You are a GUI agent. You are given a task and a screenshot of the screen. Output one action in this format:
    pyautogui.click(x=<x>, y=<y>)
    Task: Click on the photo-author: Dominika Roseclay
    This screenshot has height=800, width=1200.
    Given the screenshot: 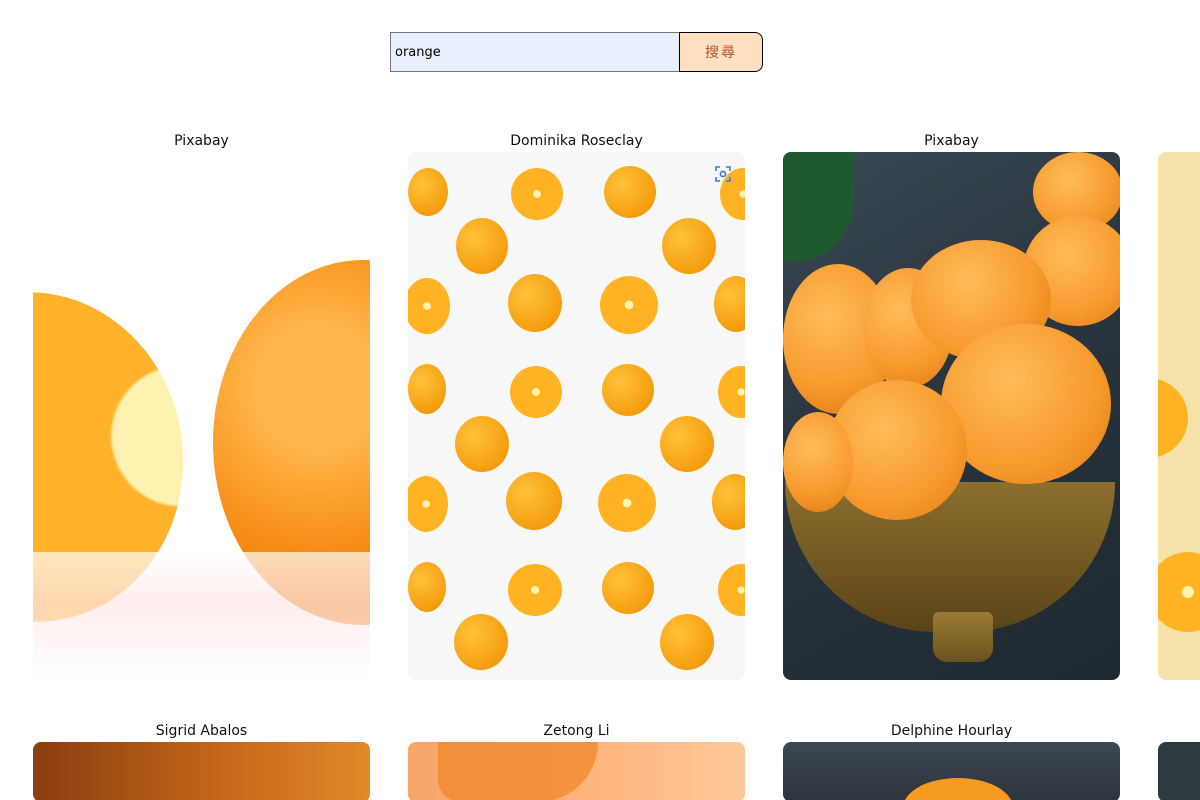 What is the action you would take?
    pyautogui.click(x=576, y=141)
    